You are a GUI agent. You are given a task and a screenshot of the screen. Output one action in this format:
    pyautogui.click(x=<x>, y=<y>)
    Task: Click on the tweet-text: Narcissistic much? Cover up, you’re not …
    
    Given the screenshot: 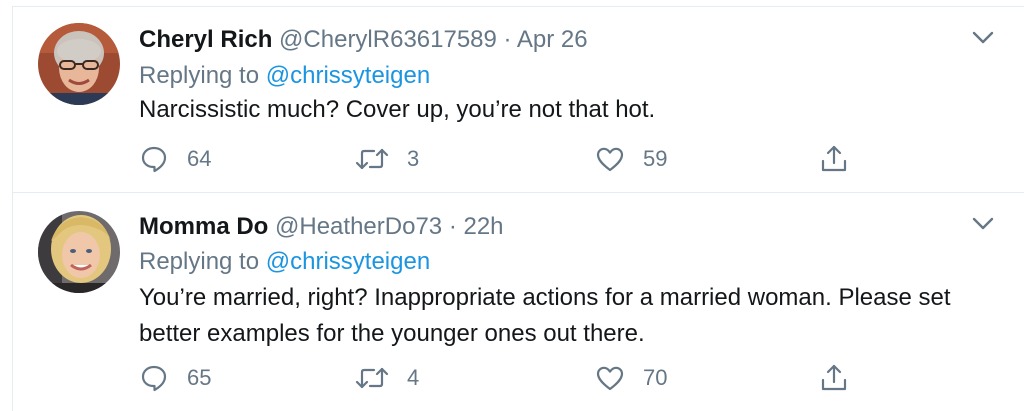 What is the action you would take?
    pyautogui.click(x=397, y=109)
    